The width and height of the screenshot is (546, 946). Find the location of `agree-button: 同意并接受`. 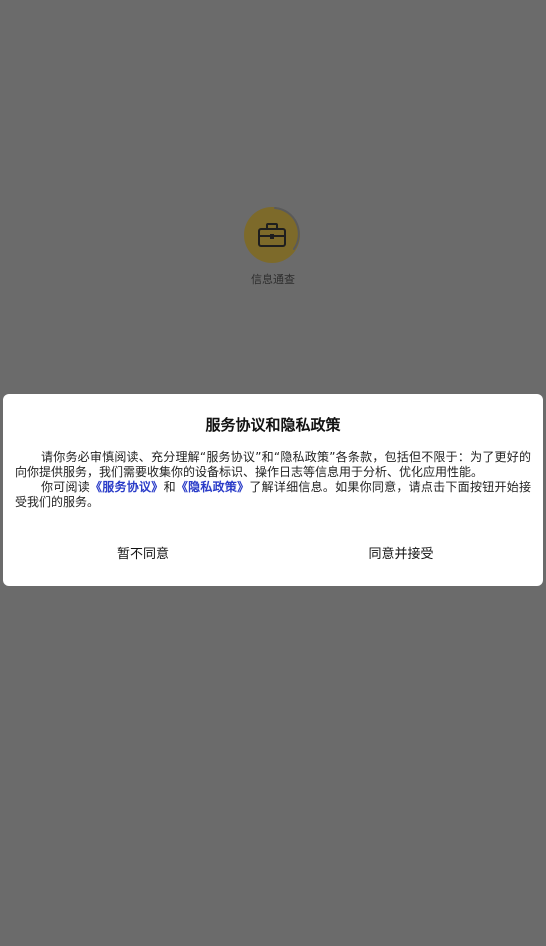

agree-button: 同意并接受 is located at coordinates (401, 555).